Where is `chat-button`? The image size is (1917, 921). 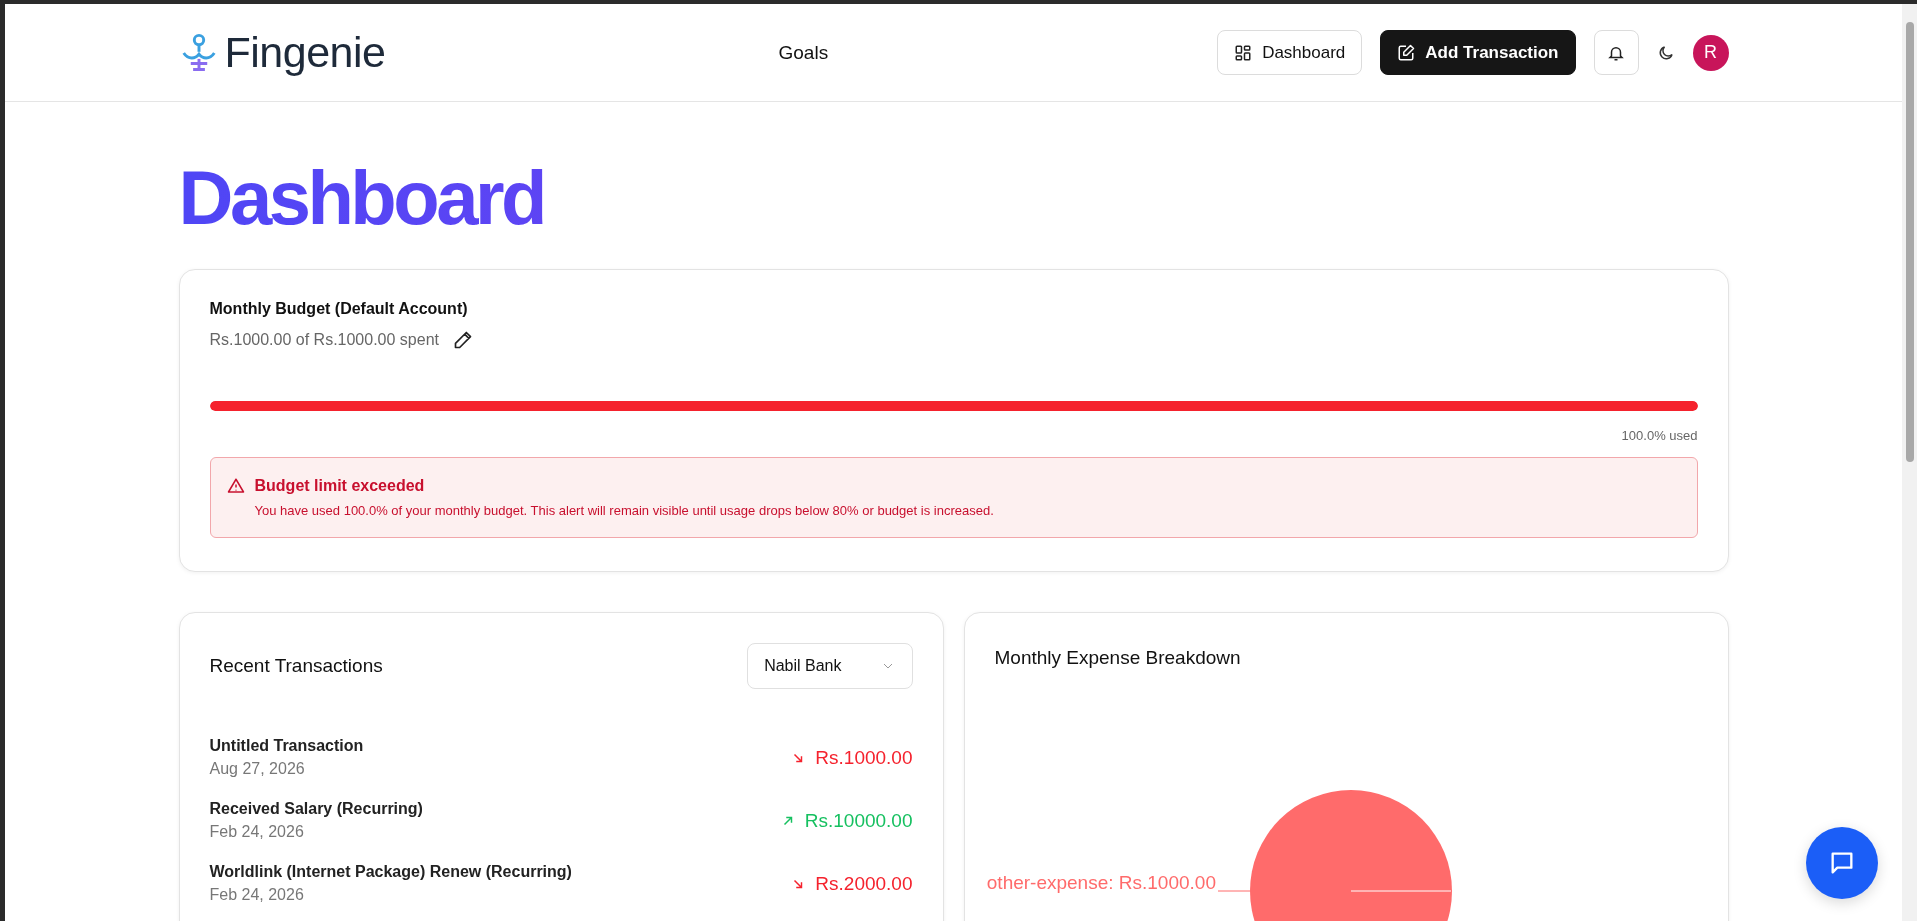
chat-button is located at coordinates (1842, 863).